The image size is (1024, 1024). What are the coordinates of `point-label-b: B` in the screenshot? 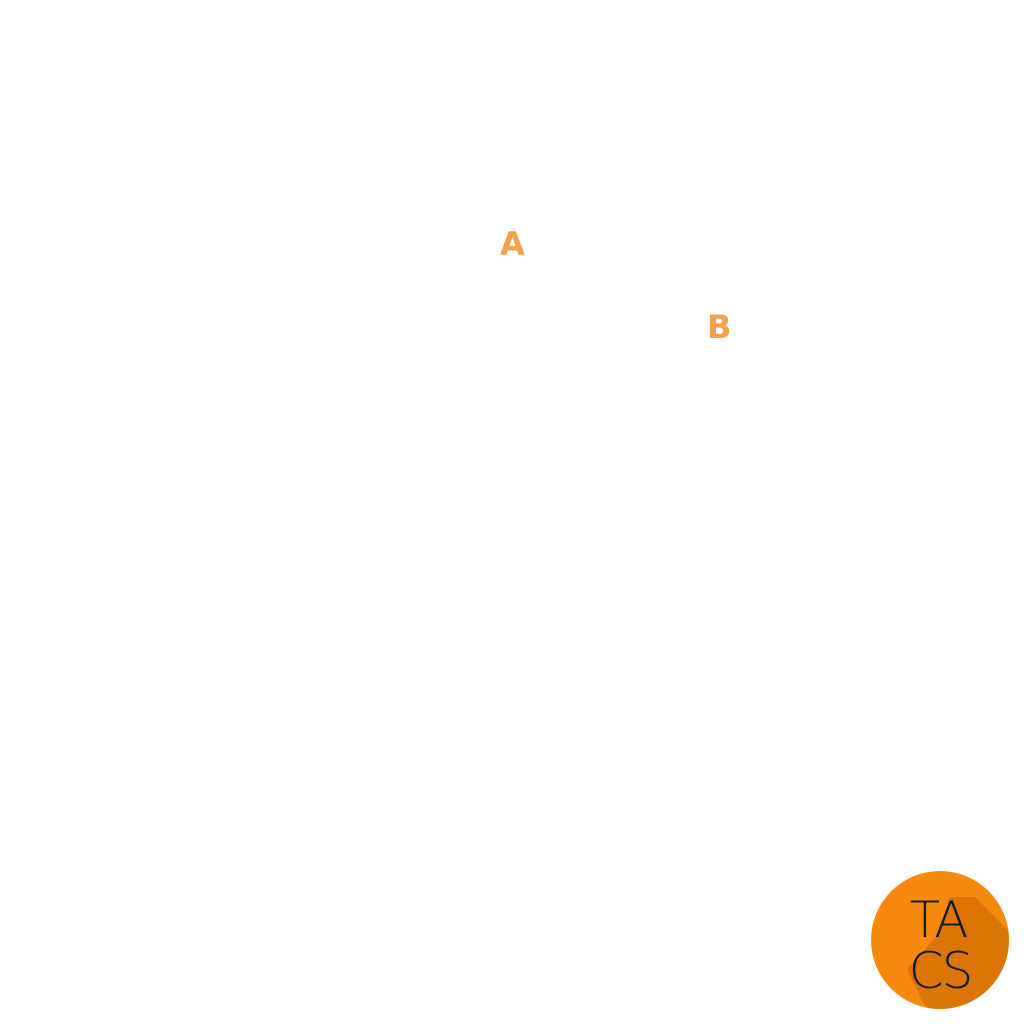 It's located at (719, 327).